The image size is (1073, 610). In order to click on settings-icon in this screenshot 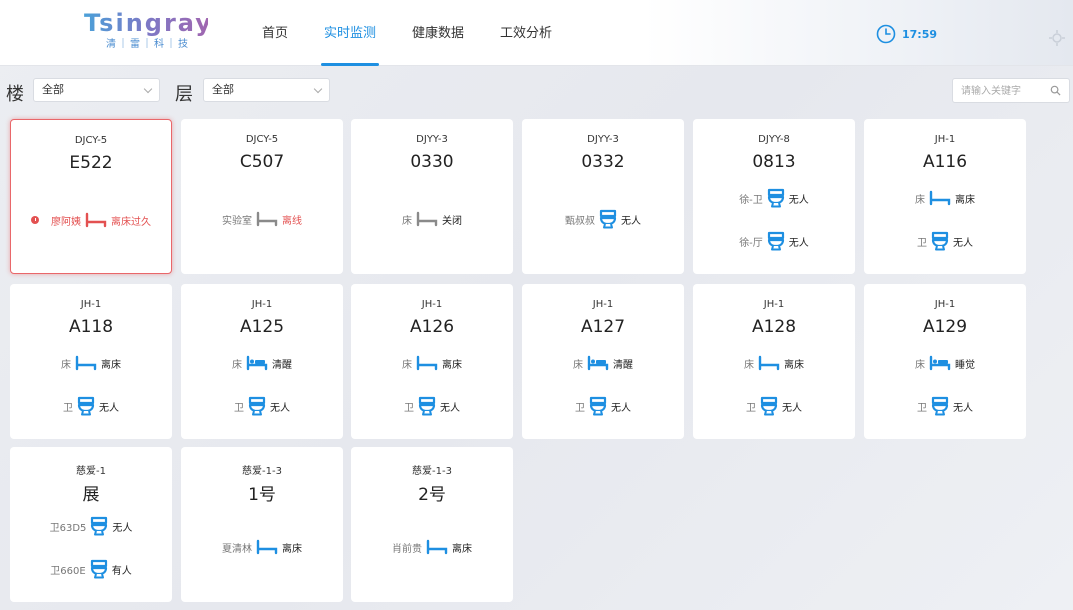, I will do `click(1057, 38)`.